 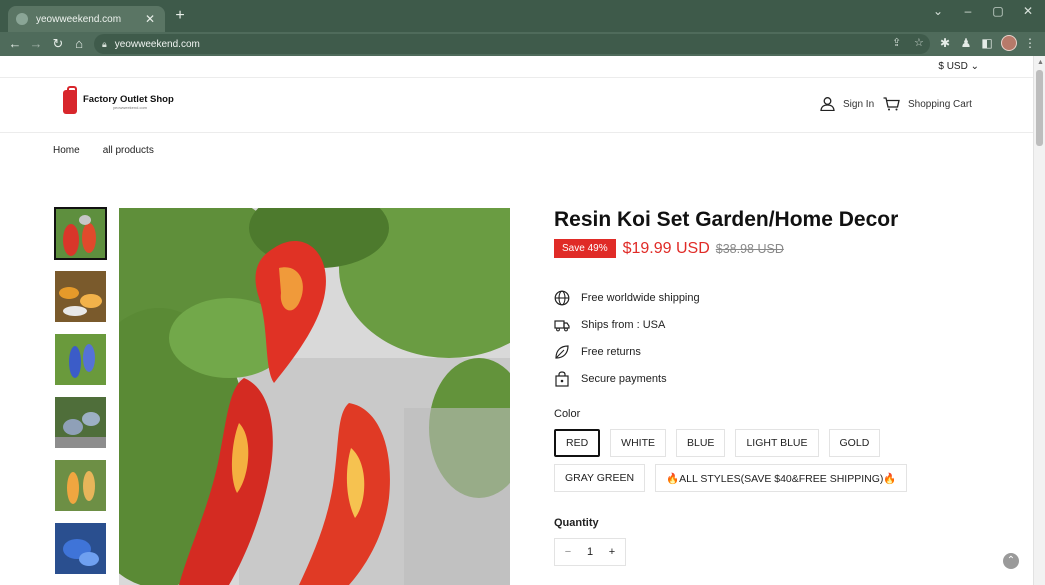 What do you see at coordinates (79, 19) in the screenshot?
I see `tab-title: yeowweekend.com` at bounding box center [79, 19].